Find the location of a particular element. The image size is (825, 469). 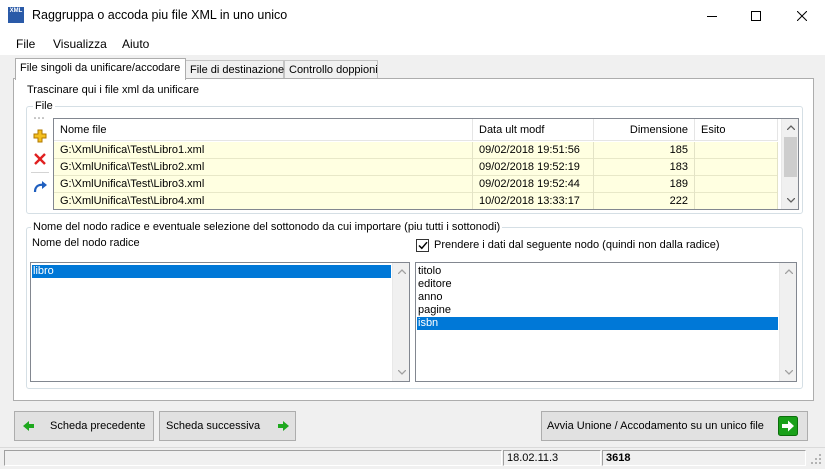

grid-header: Nome file Data ult modf Dimensione Esito is located at coordinates (416, 130).